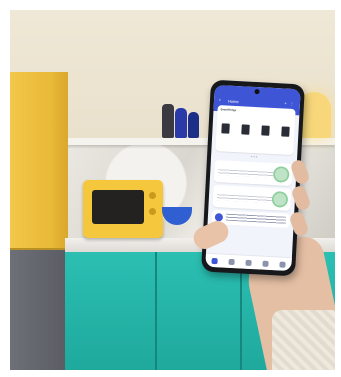  I want to click on phone-screen: ‹ Home + ⋮ SmartThings • • •, so click(253, 178).